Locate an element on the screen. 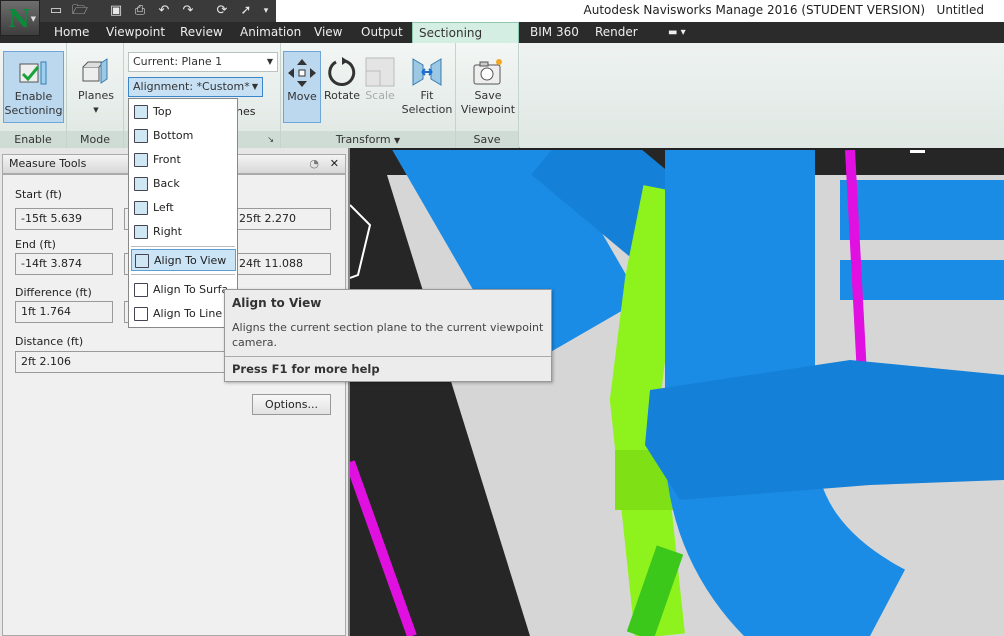 This screenshot has height=636, width=1004. refresh-icon: ⟳ is located at coordinates (222, 11).